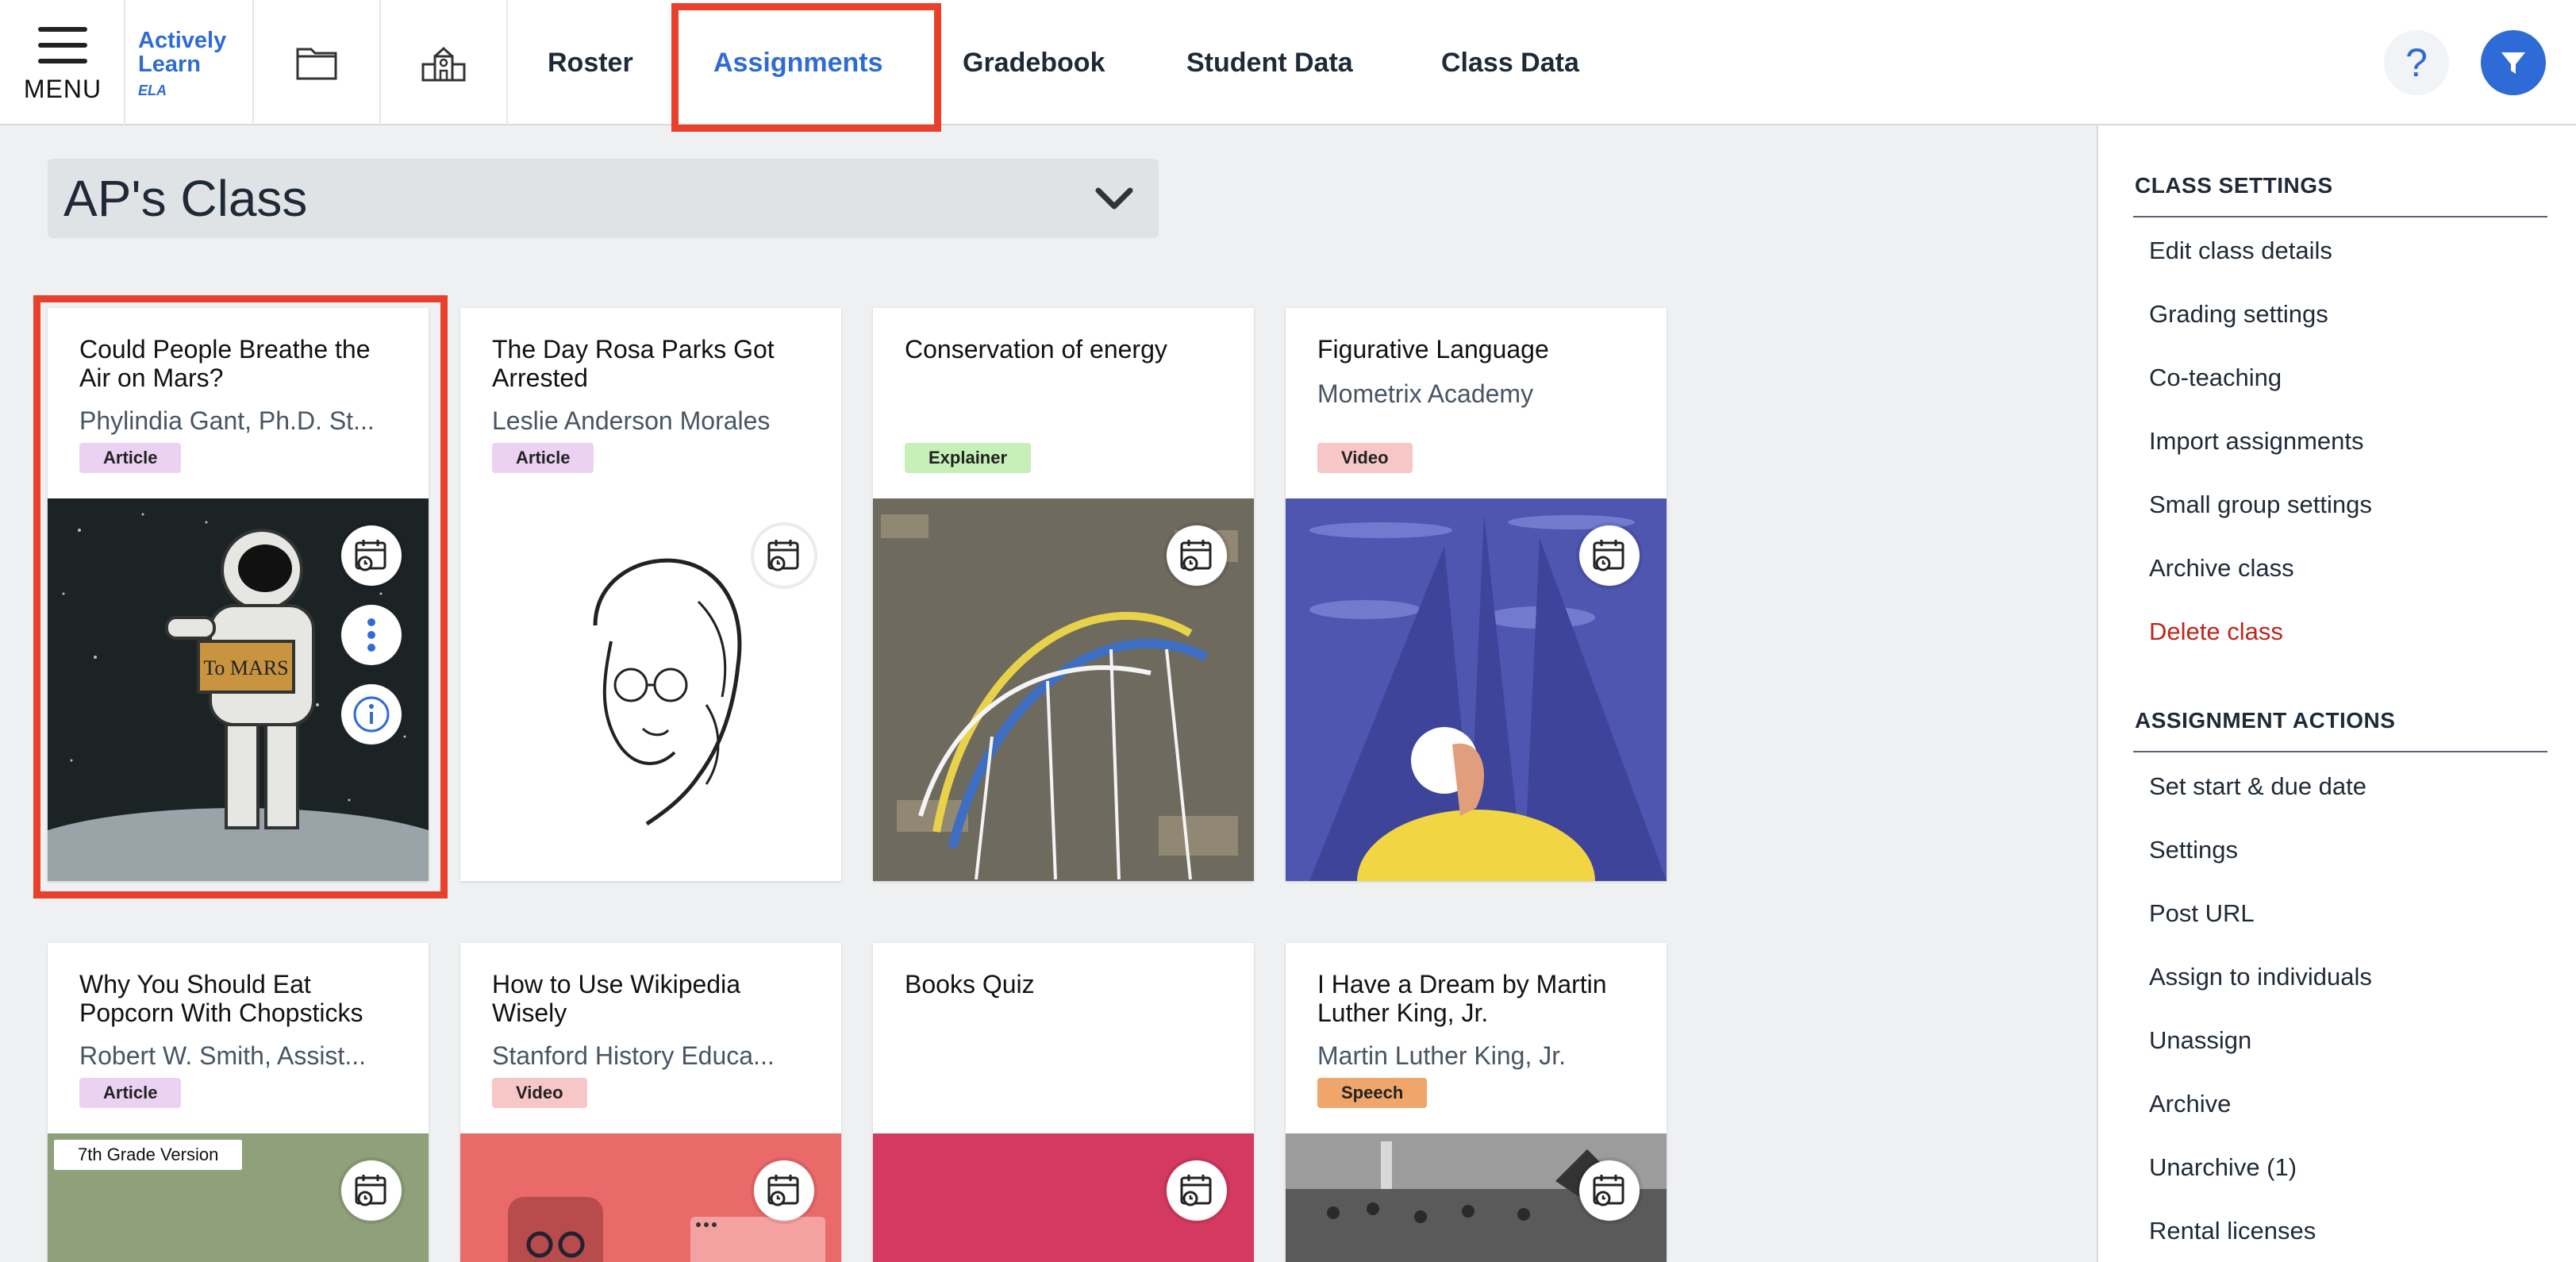 Image resolution: width=2576 pixels, height=1262 pixels. What do you see at coordinates (2260, 505) in the screenshot?
I see `small-group-settings-link: Small group settings` at bounding box center [2260, 505].